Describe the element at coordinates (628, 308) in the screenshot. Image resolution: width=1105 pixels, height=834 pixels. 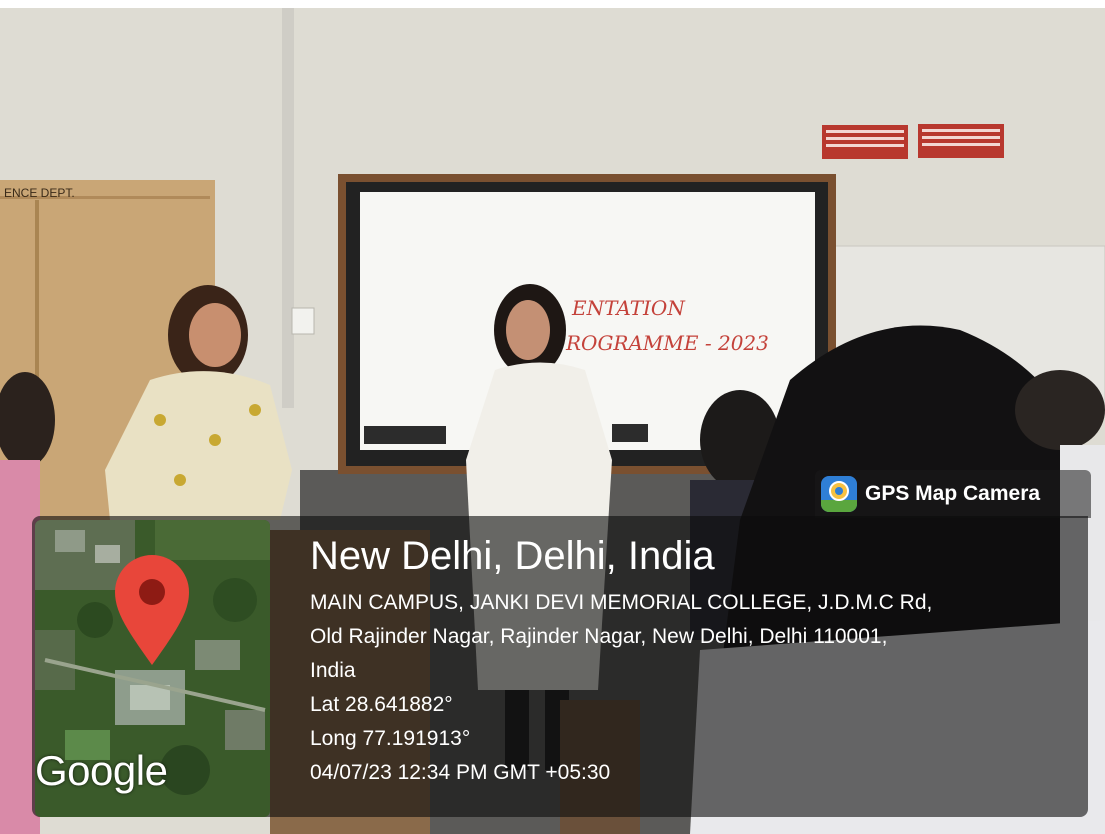
I see `board-text-line1: ENTATION` at that location.